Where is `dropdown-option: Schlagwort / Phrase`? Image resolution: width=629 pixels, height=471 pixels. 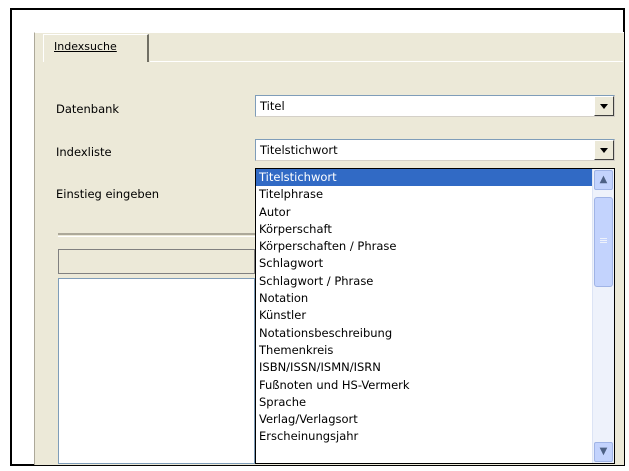
dropdown-option: Schlagwort / Phrase is located at coordinates (424, 281).